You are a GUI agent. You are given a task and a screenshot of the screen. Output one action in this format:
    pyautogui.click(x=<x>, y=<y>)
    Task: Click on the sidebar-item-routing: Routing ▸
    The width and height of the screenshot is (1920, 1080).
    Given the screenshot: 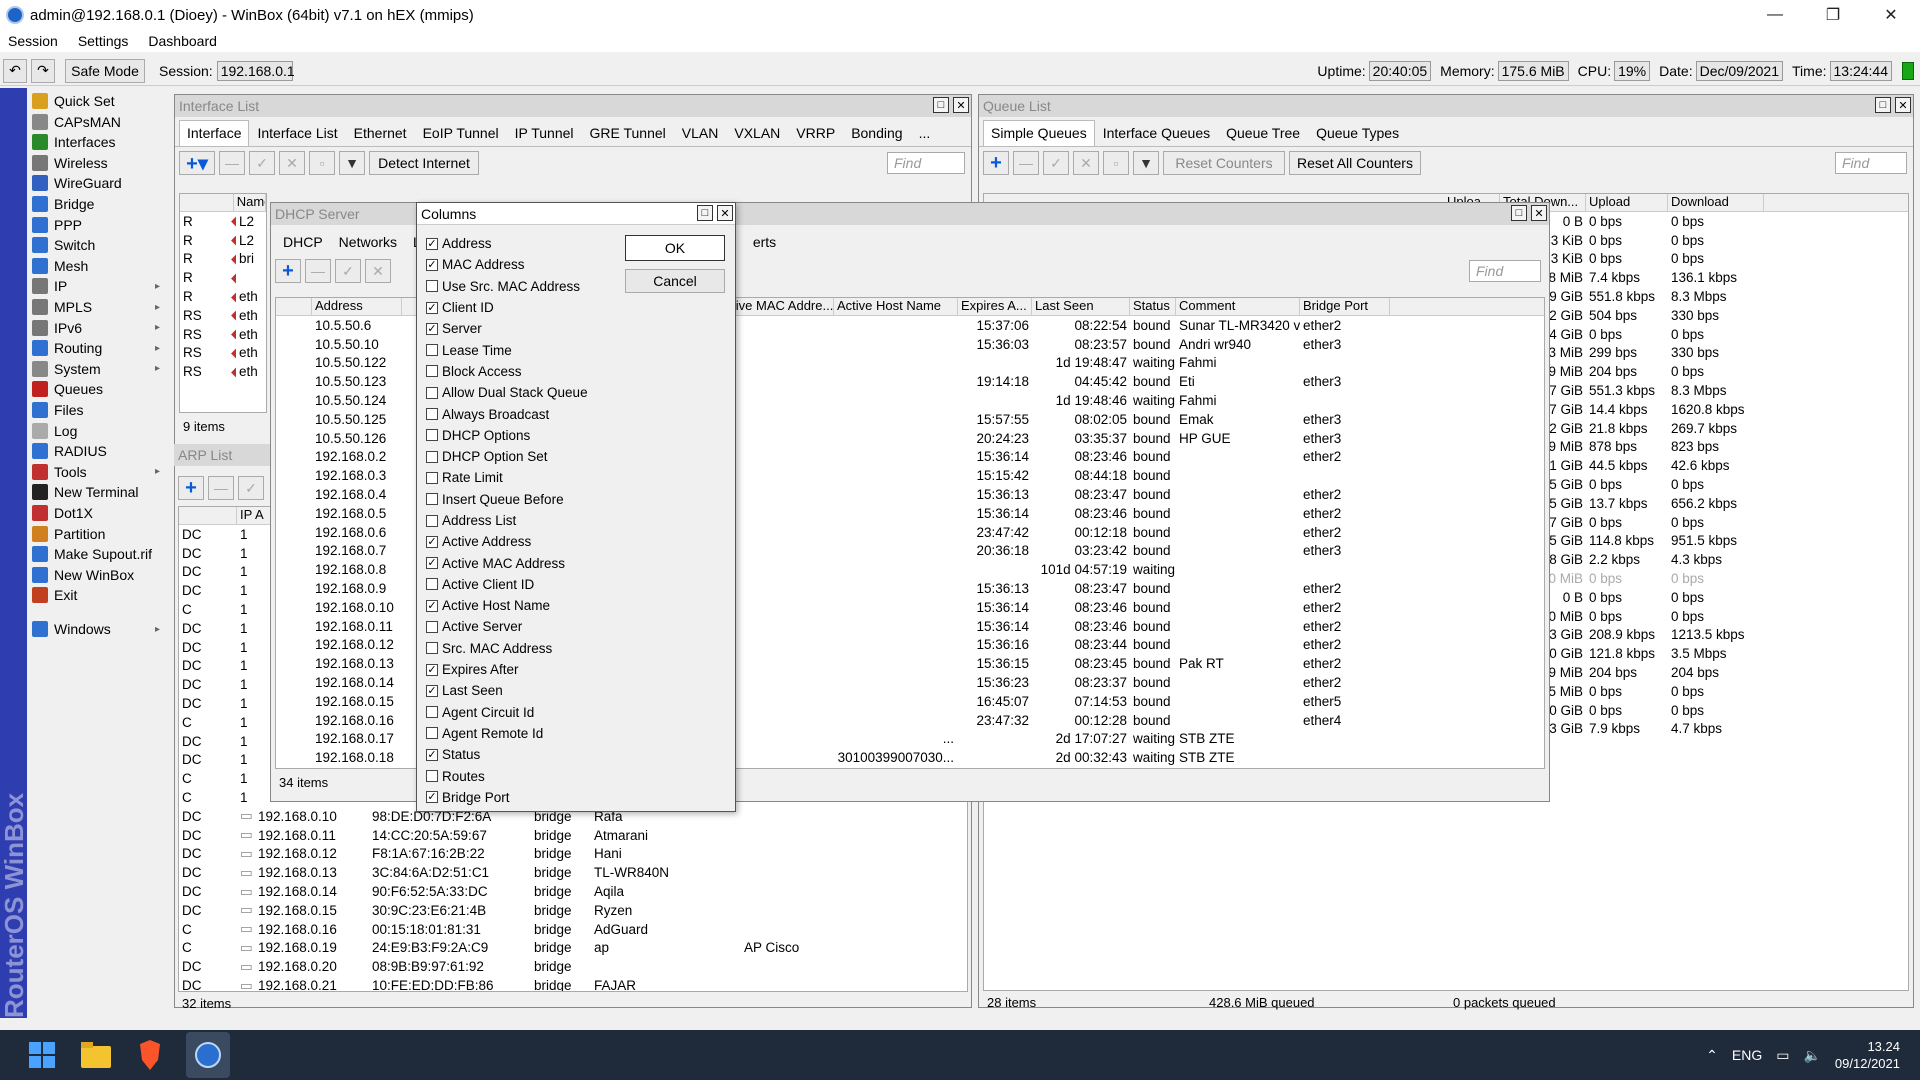 What is the action you would take?
    pyautogui.click(x=99, y=348)
    